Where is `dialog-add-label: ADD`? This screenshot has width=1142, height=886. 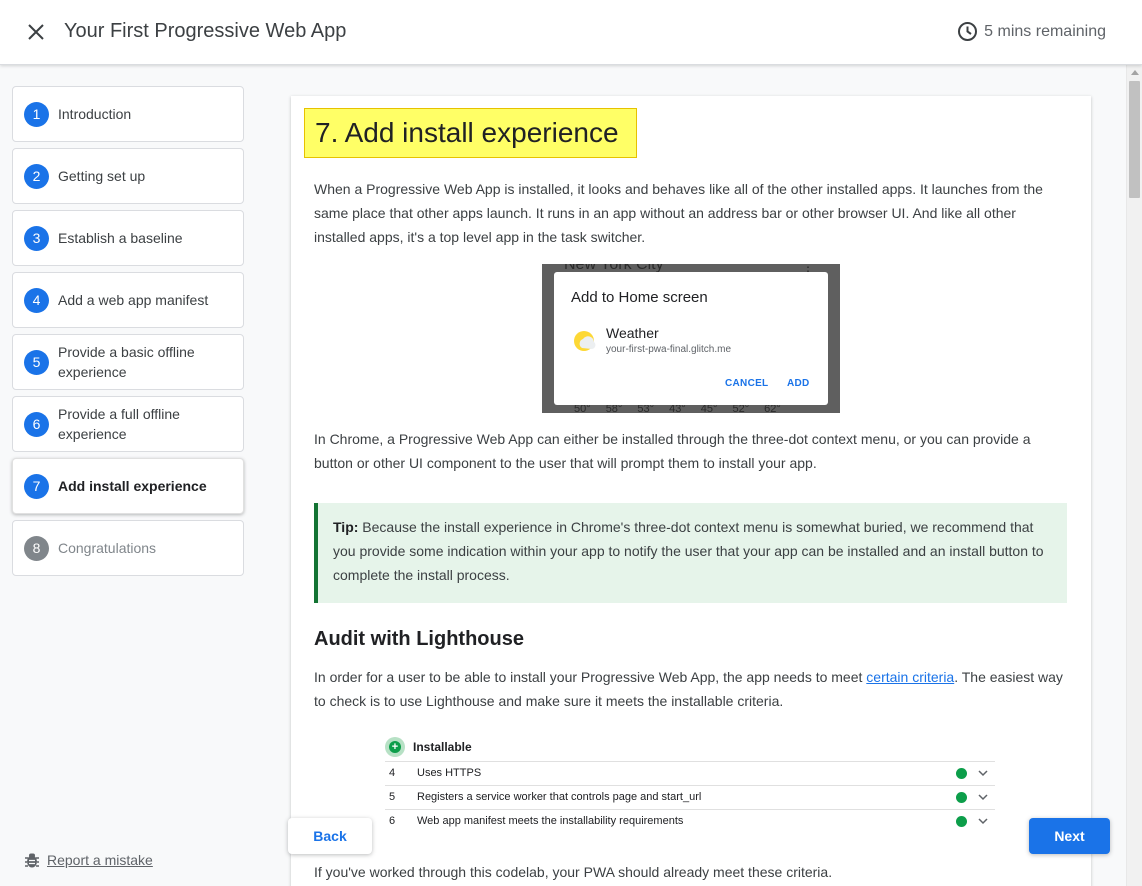
dialog-add-label: ADD is located at coordinates (798, 383).